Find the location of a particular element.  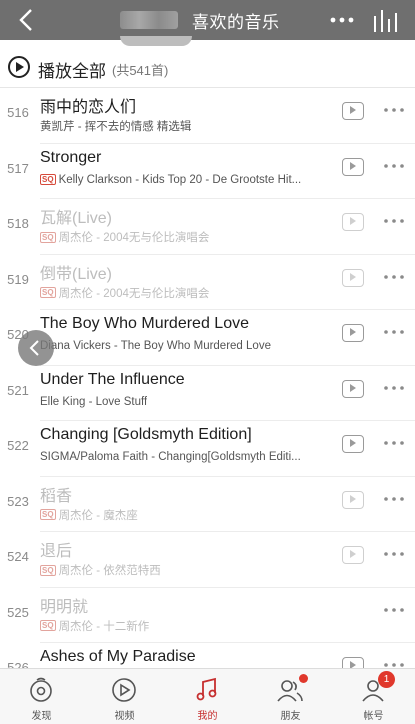

song-artist-album: SQ 周杰伦 - 依然范特西 is located at coordinates (100, 570).